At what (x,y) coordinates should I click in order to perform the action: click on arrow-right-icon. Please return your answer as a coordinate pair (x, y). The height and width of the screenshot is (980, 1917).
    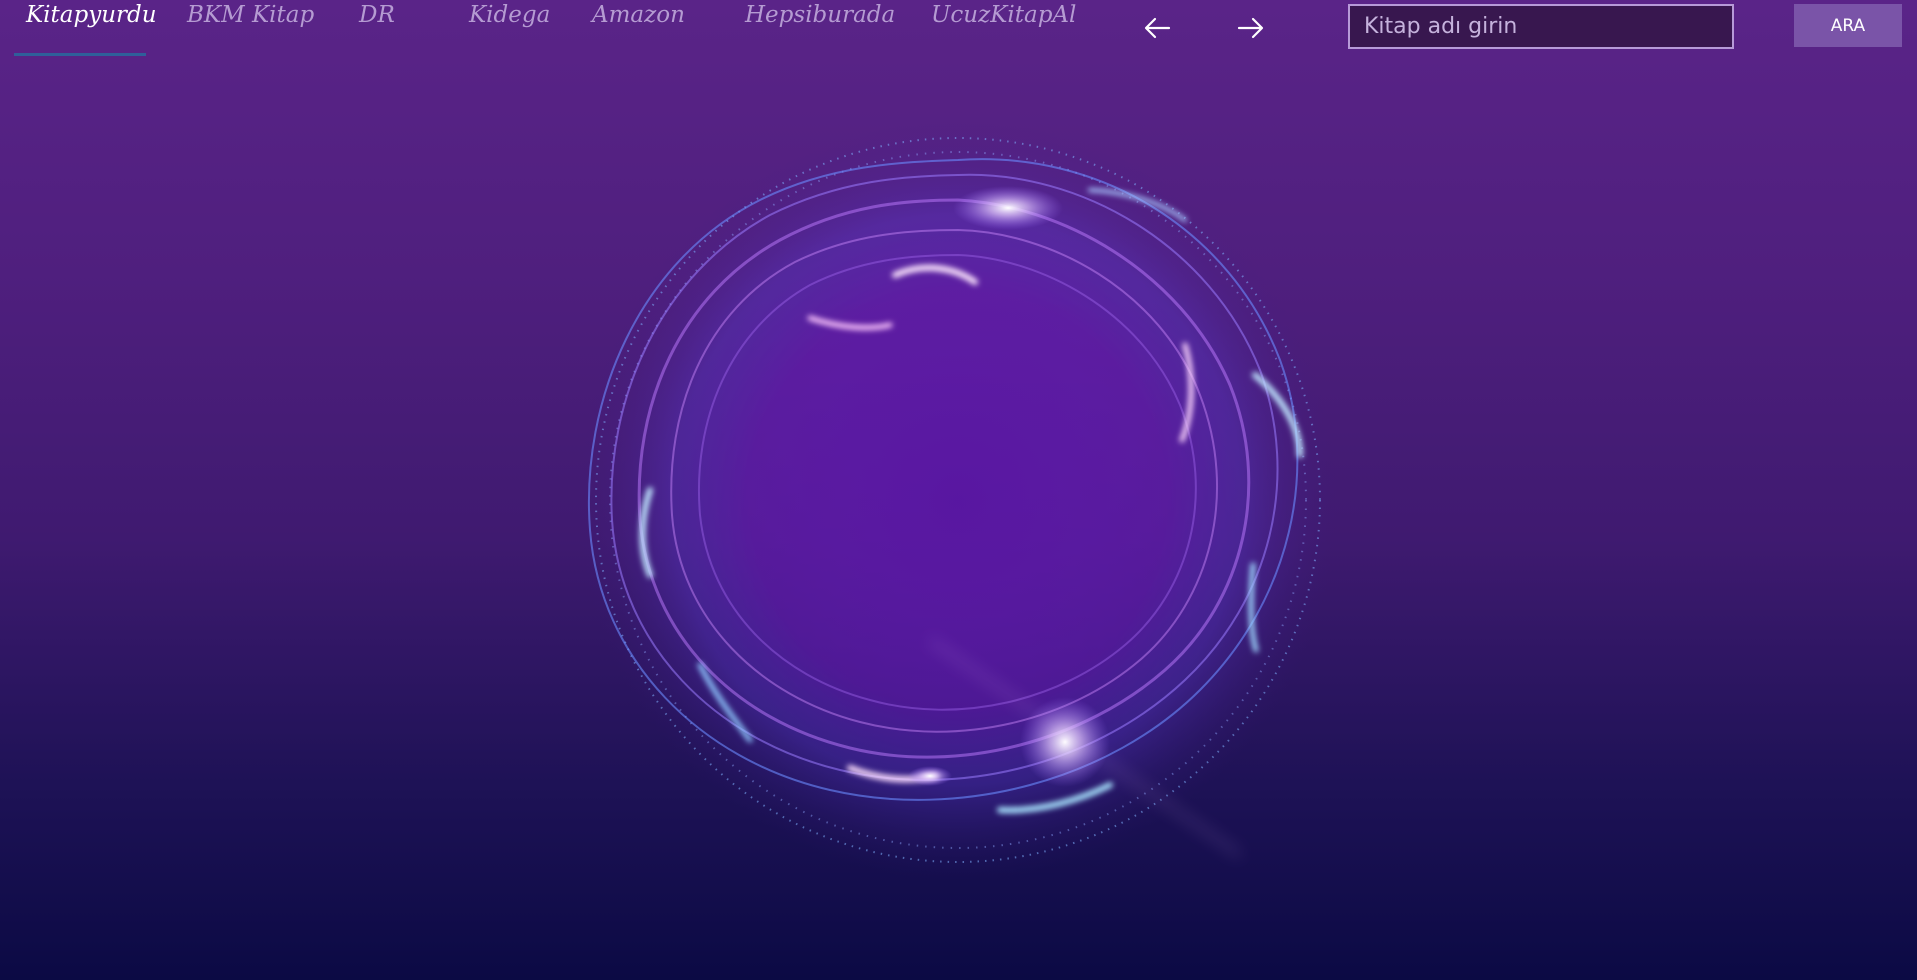
    Looking at the image, I should click on (1250, 28).